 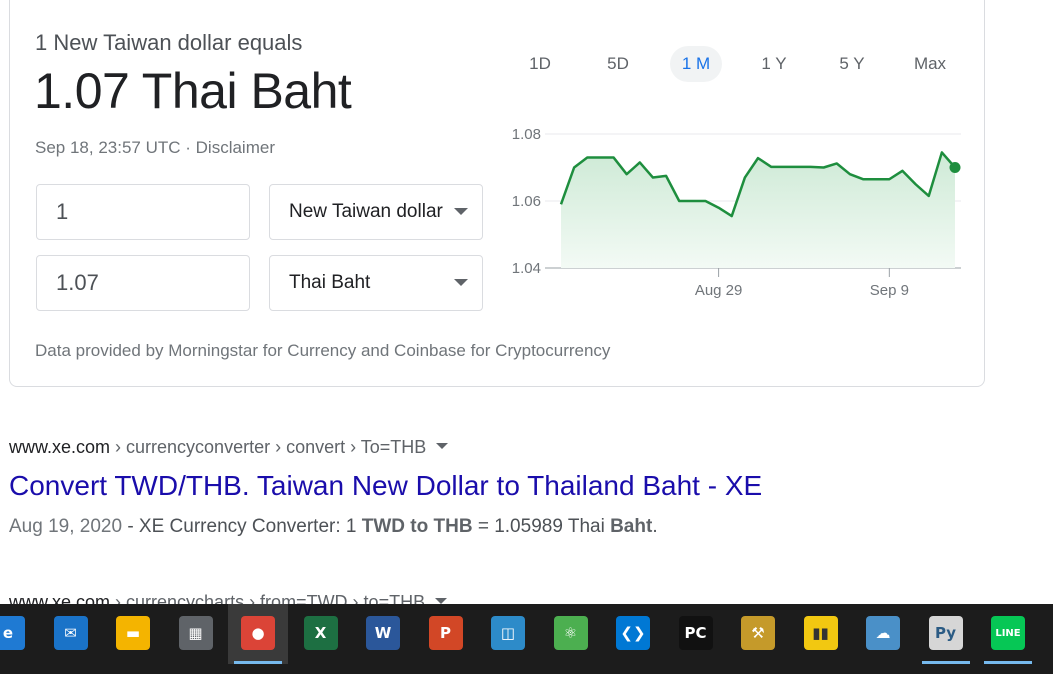 What do you see at coordinates (12, 633) in the screenshot?
I see `edge-icon: e` at bounding box center [12, 633].